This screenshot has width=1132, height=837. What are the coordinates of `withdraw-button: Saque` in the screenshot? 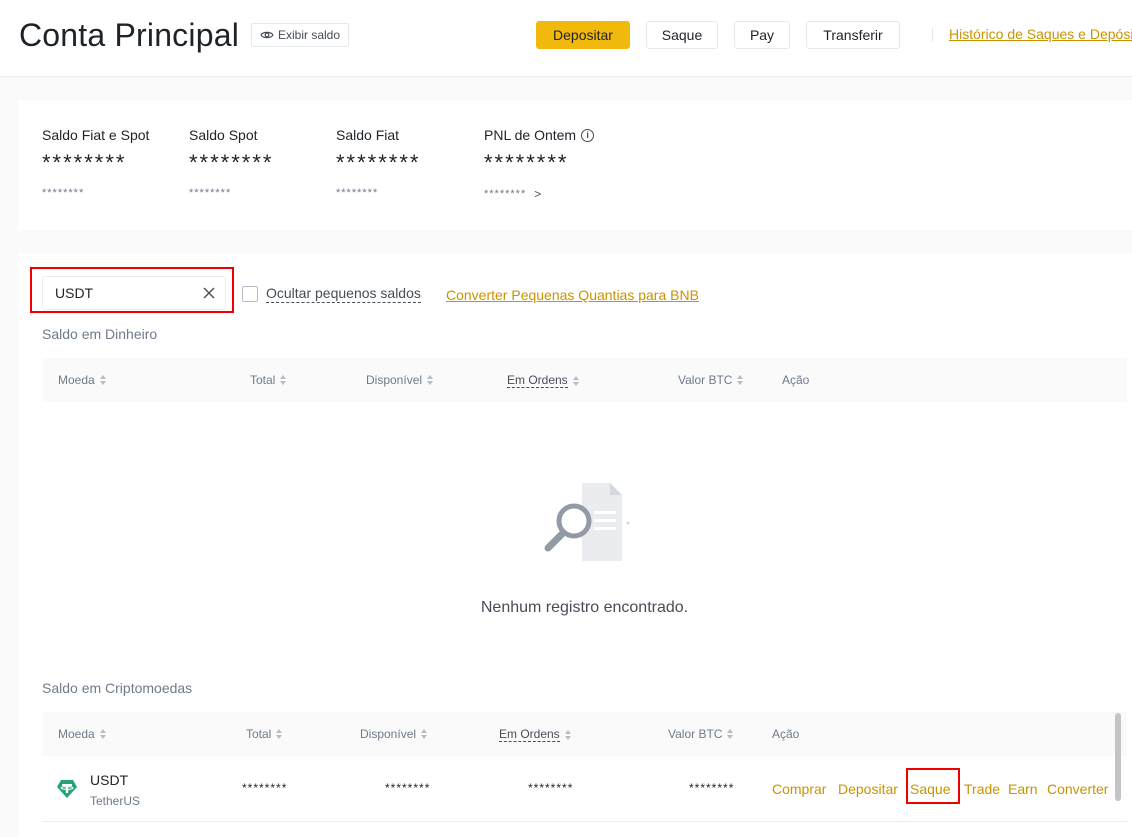 It's located at (682, 35).